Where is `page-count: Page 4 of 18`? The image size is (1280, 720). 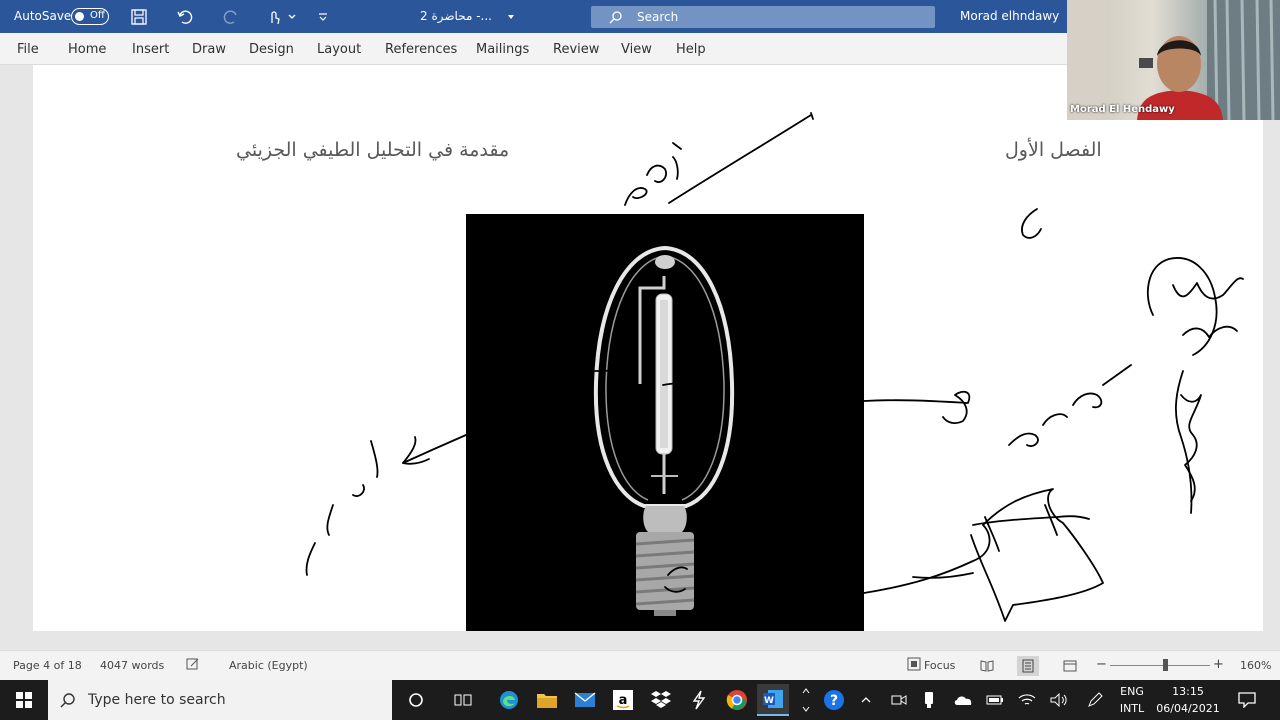 page-count: Page 4 of 18 is located at coordinates (47, 665).